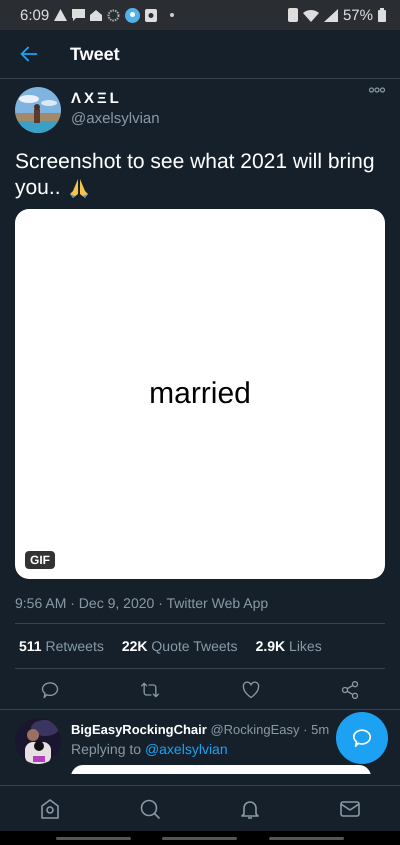 This screenshot has height=845, width=400. What do you see at coordinates (79, 15) in the screenshot?
I see `message-icon` at bounding box center [79, 15].